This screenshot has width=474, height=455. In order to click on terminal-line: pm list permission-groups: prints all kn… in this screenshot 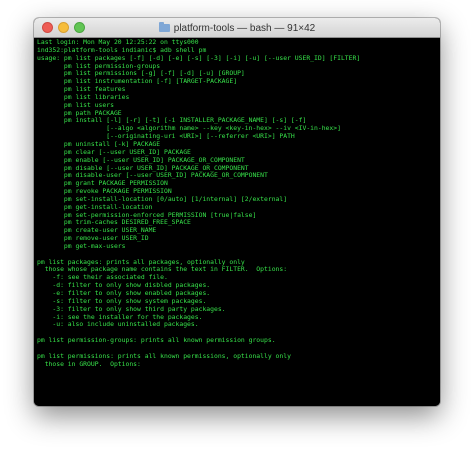, I will do `click(156, 340)`.